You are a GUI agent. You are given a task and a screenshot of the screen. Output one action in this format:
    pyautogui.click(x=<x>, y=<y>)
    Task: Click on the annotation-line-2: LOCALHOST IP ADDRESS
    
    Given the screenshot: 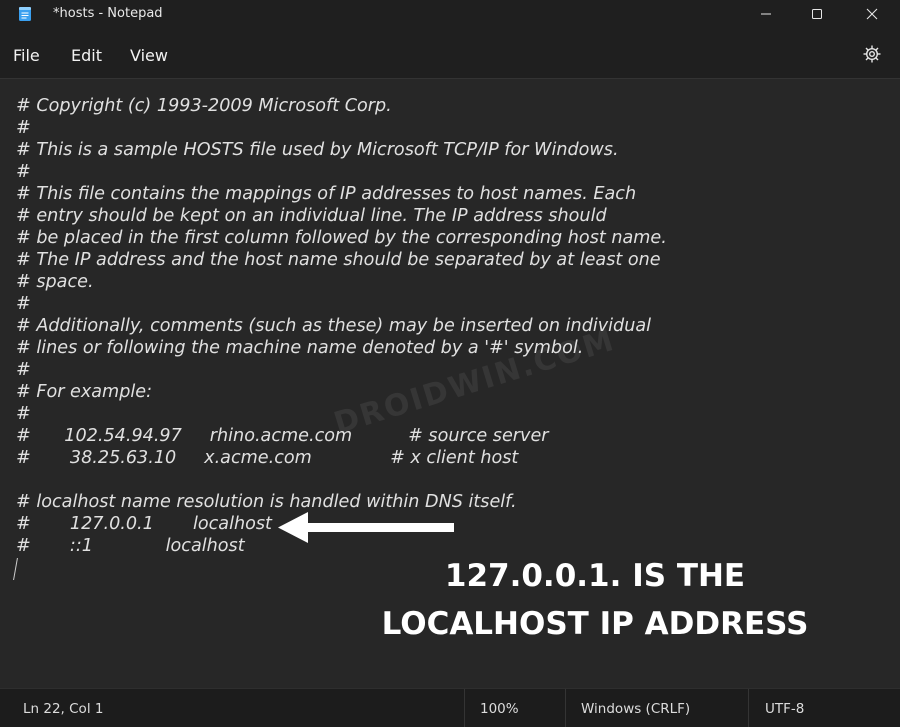 What is the action you would take?
    pyautogui.click(x=595, y=624)
    